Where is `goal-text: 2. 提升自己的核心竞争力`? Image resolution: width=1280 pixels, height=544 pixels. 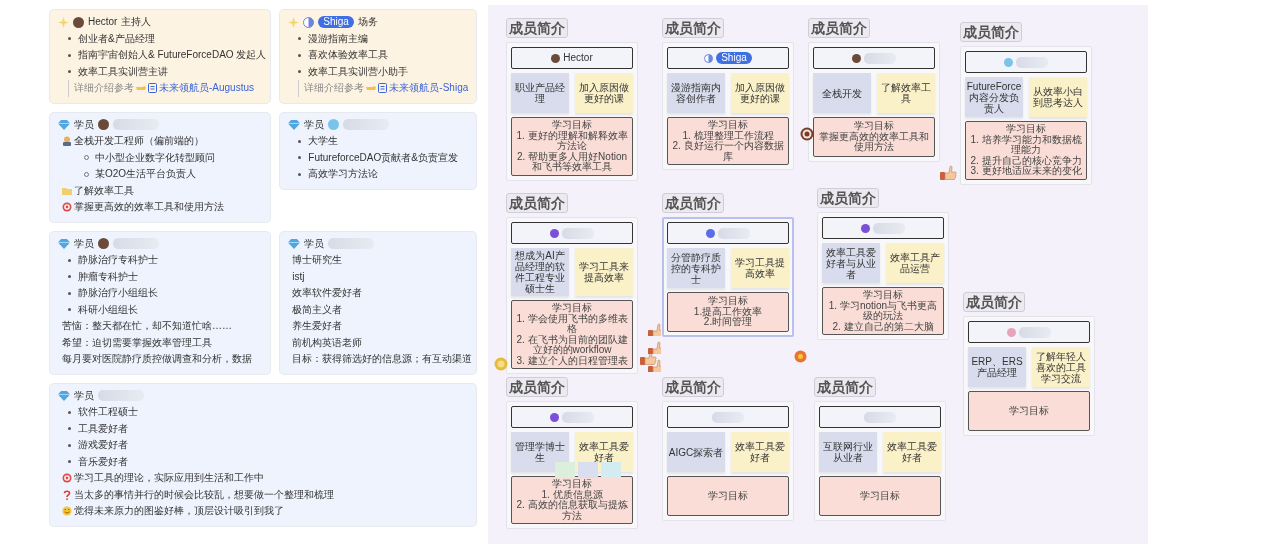 goal-text: 2. 提升自己的核心竞争力 is located at coordinates (1026, 160).